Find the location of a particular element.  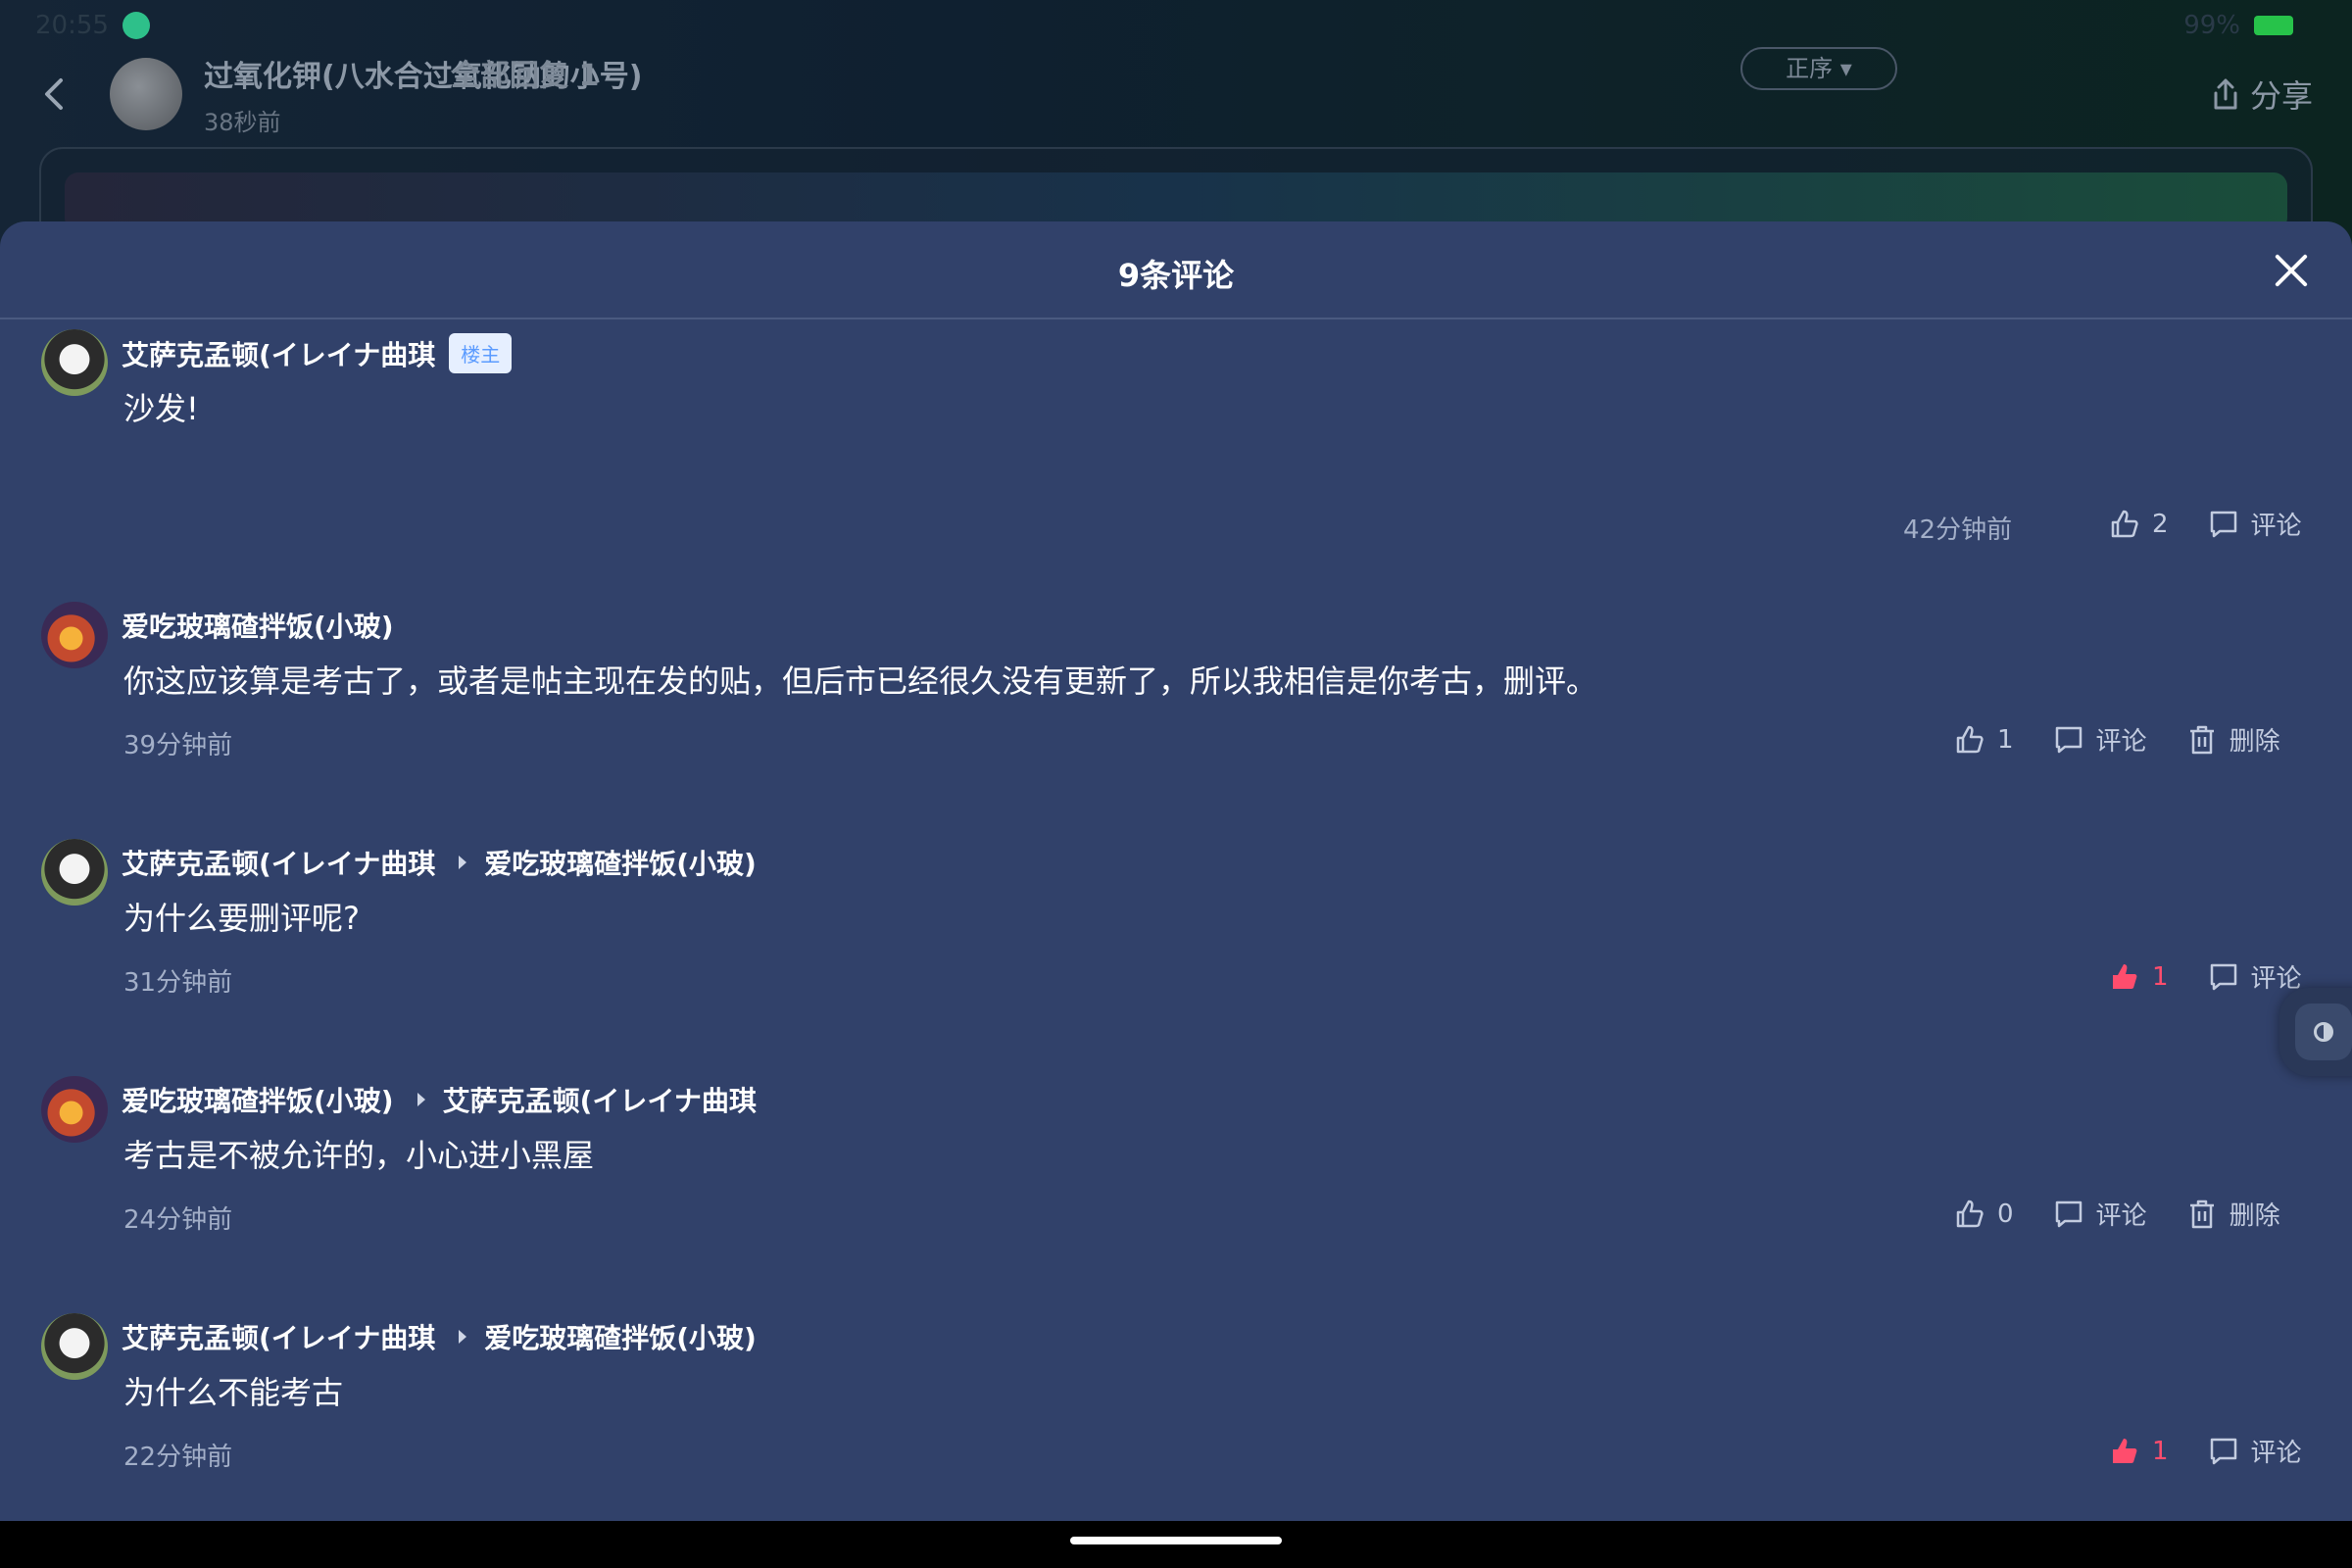

system-nav-bar is located at coordinates (1176, 1544).